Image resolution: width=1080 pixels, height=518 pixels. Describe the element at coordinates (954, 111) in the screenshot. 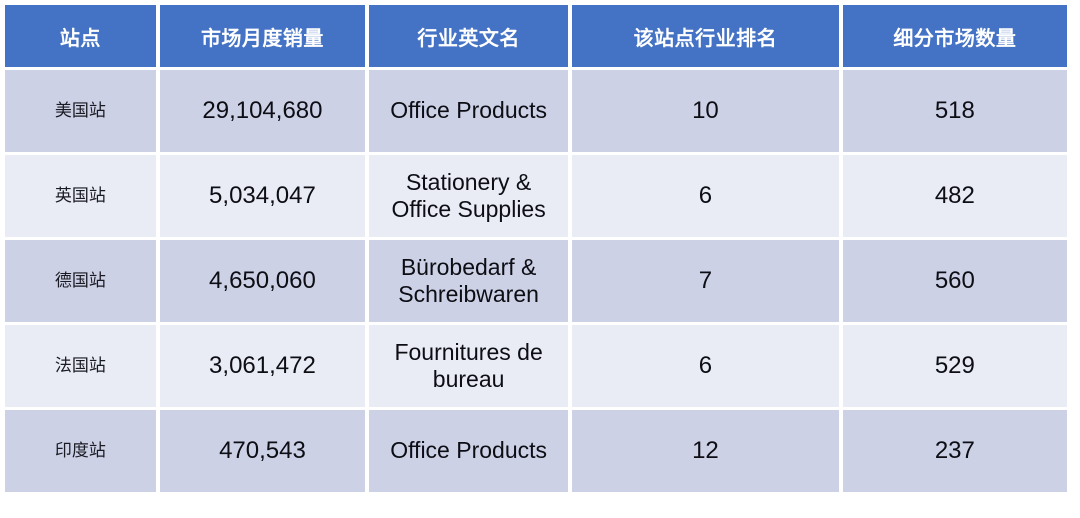

I see `cell-markets: 518` at that location.